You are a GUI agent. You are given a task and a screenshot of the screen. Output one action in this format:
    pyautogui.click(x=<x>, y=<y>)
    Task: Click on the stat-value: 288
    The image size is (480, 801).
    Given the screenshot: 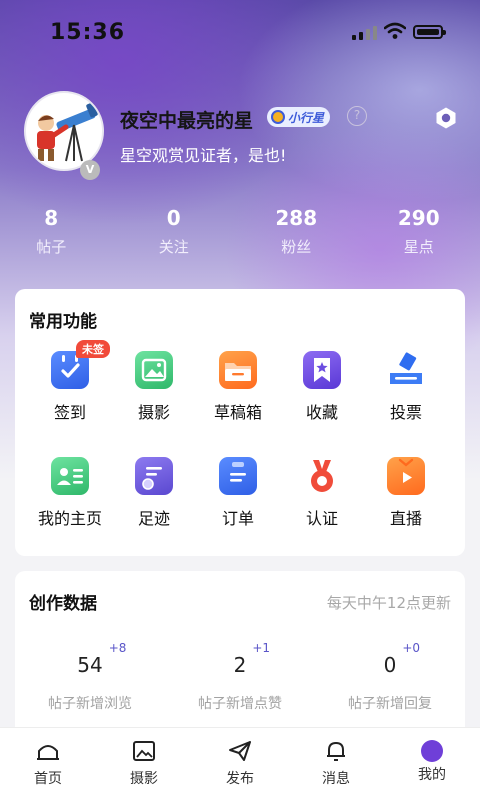 What is the action you would take?
    pyautogui.click(x=296, y=218)
    